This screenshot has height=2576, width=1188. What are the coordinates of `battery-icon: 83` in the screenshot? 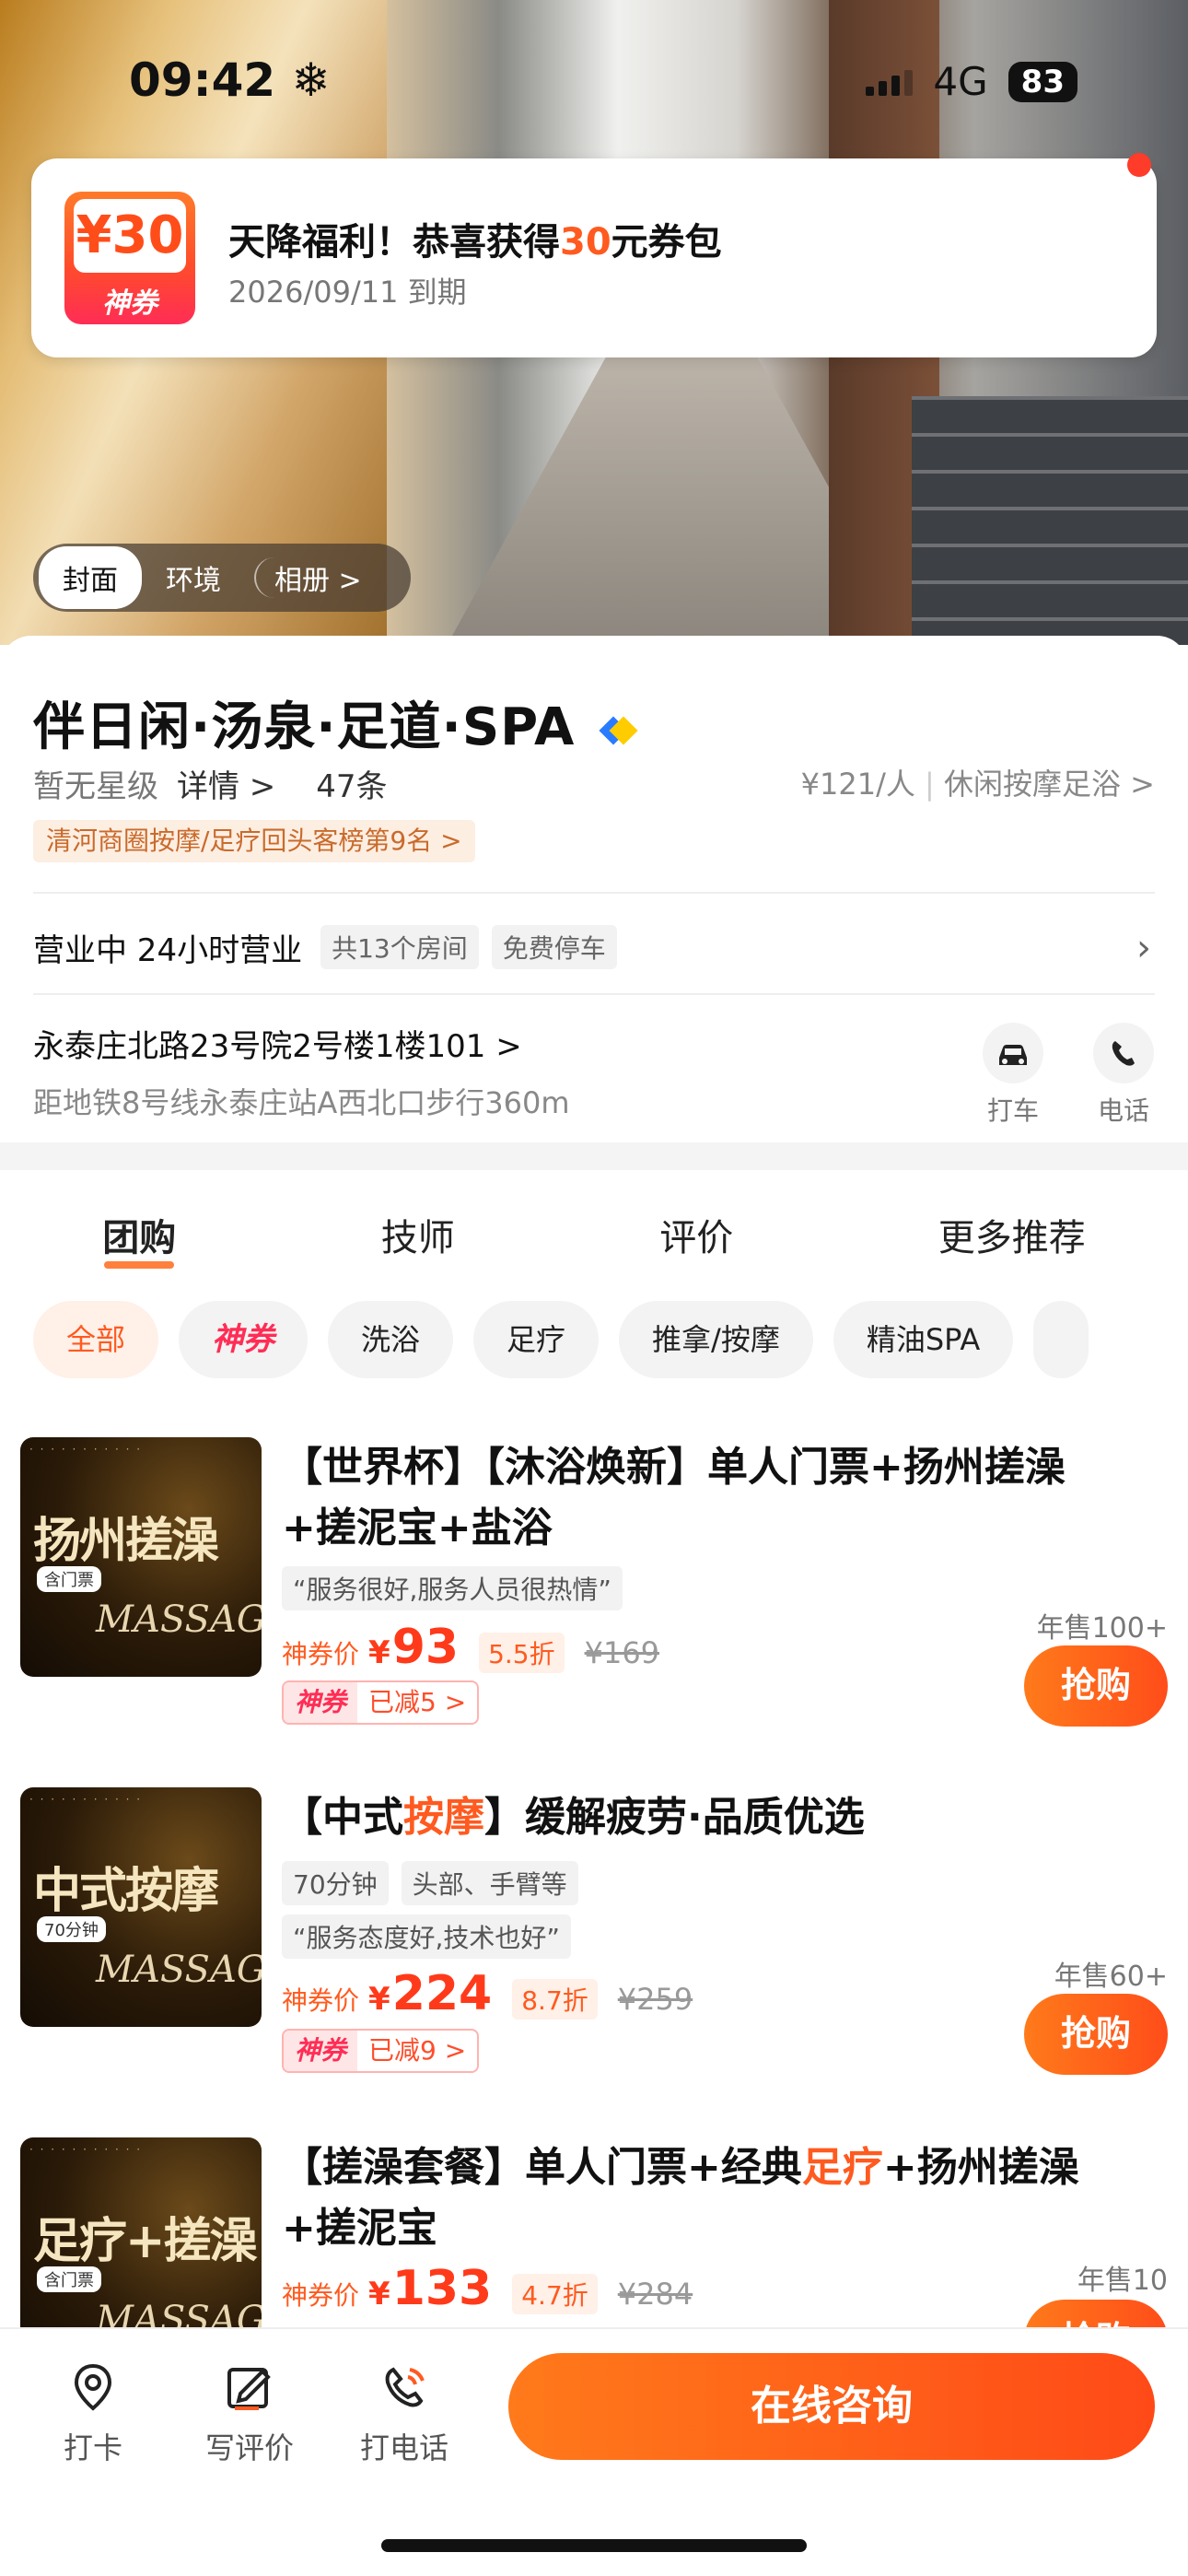 It's located at (1042, 81).